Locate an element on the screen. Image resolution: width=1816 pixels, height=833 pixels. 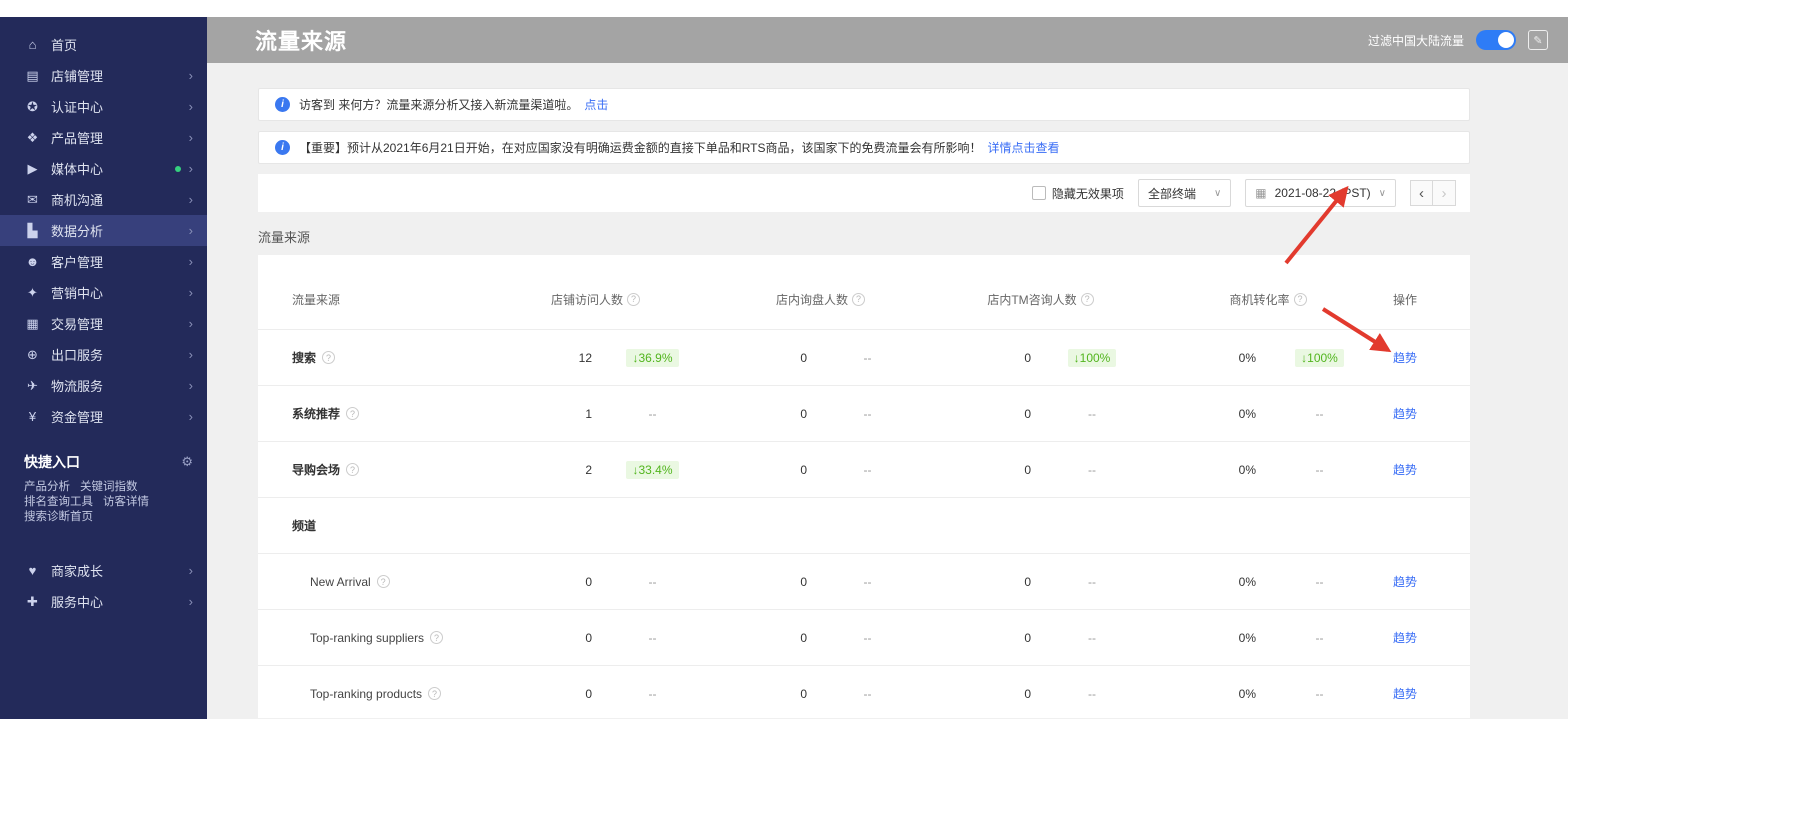
funds-icon: ¥ is located at coordinates (32, 416).